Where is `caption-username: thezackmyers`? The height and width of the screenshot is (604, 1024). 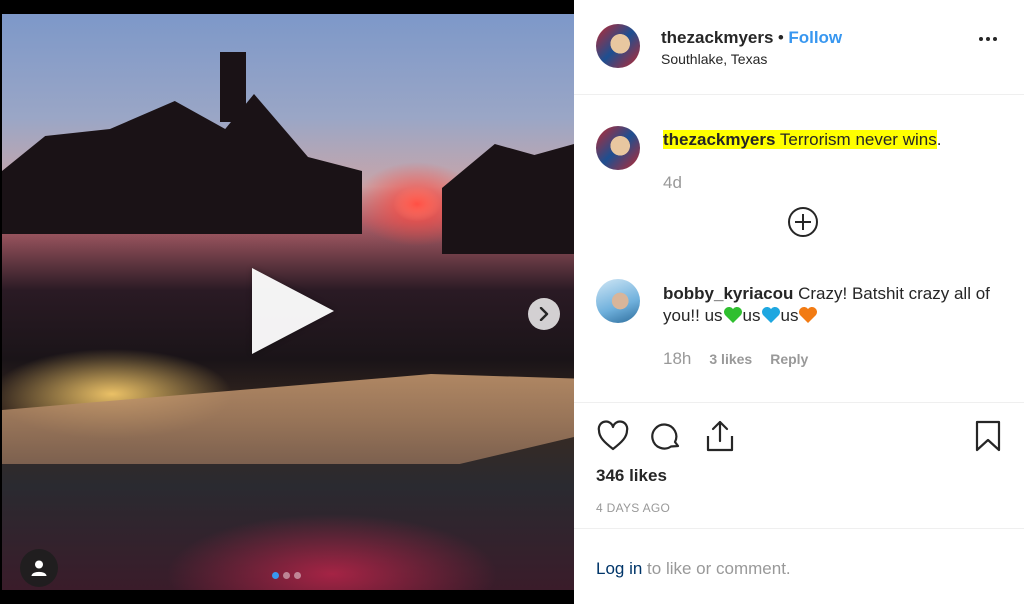 caption-username: thezackmyers is located at coordinates (719, 139).